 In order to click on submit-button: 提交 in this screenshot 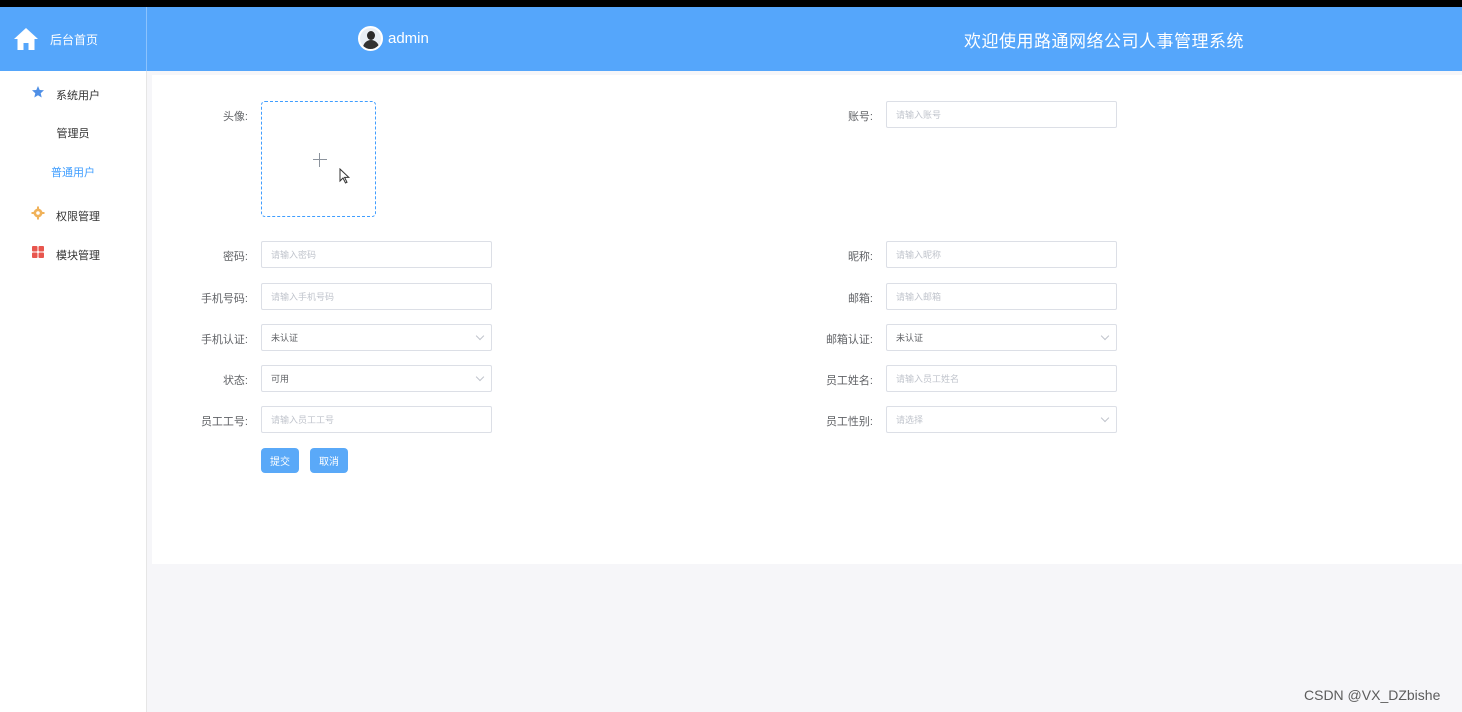, I will do `click(280, 460)`.